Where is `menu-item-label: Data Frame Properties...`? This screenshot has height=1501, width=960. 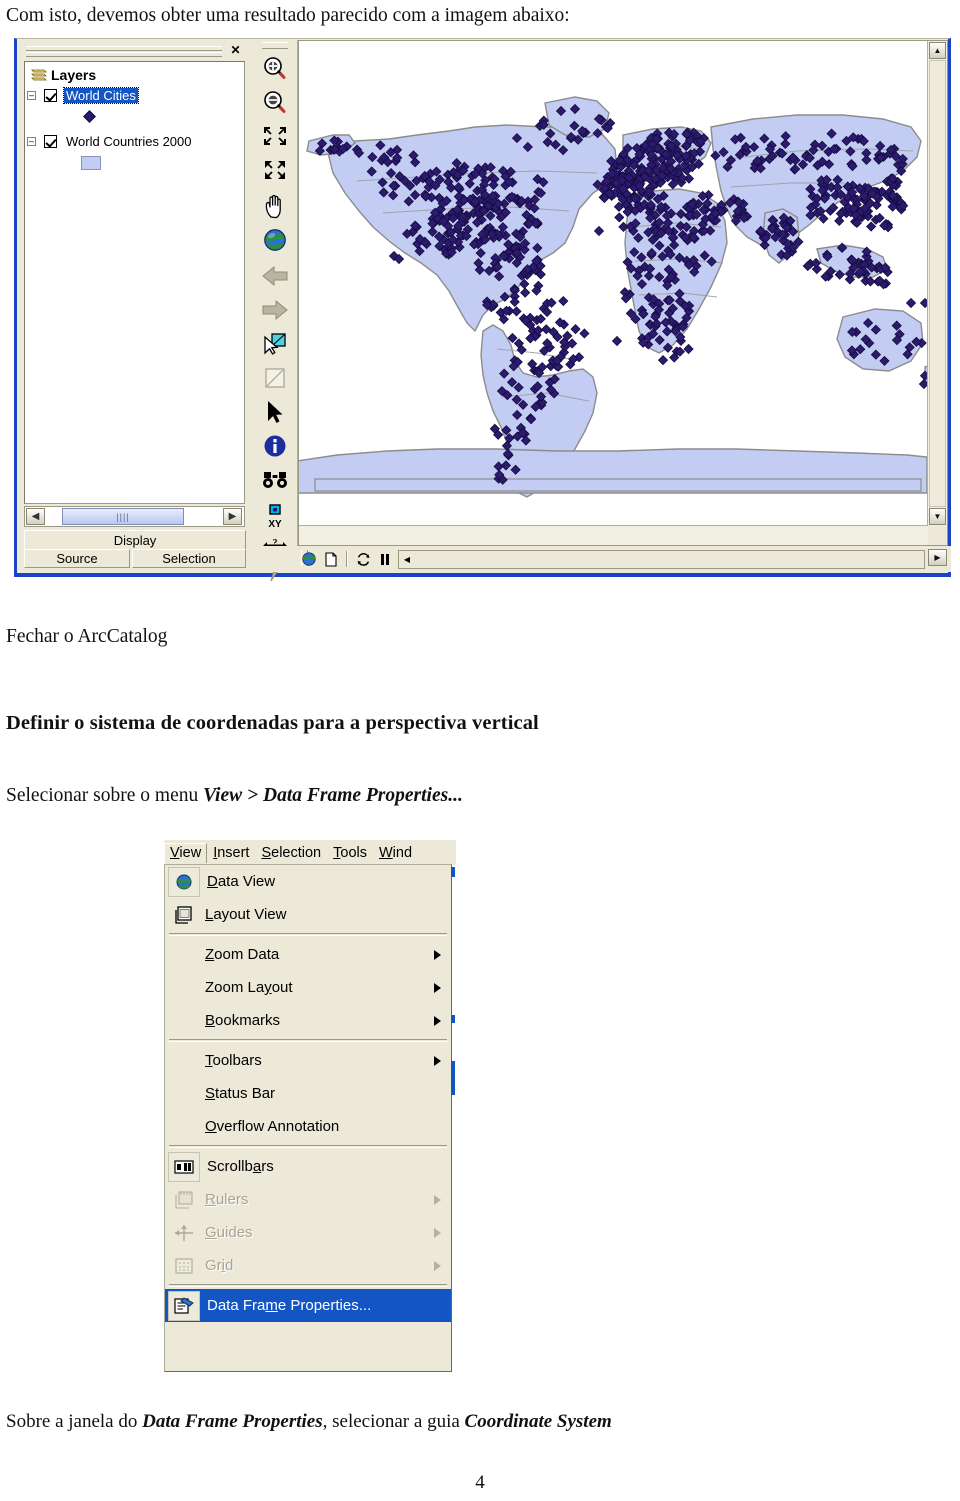 menu-item-label: Data Frame Properties... is located at coordinates (289, 1305).